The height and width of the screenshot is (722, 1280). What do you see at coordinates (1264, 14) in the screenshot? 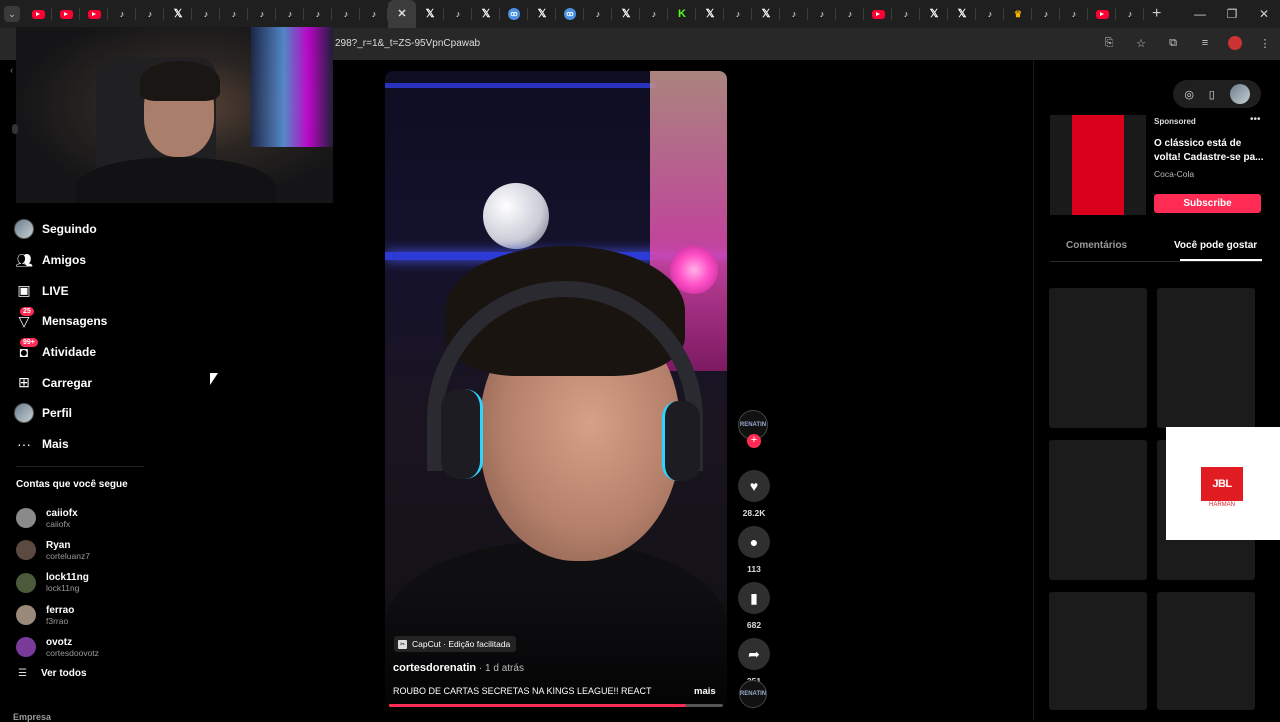
I see `close-window-button: ✕` at bounding box center [1264, 14].